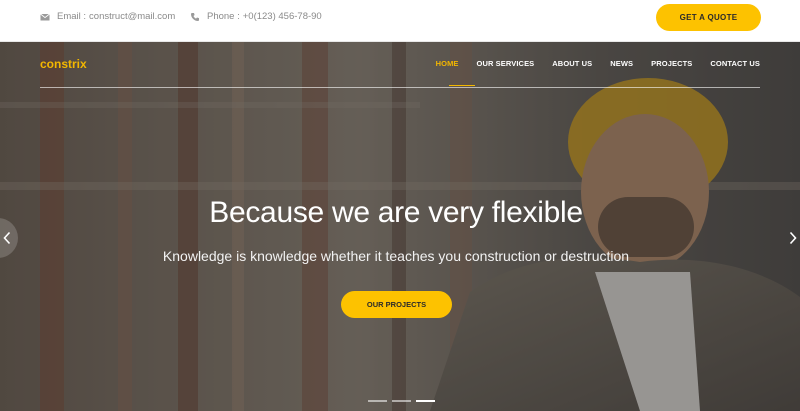 The height and width of the screenshot is (411, 800). Describe the element at coordinates (396, 304) in the screenshot. I see `our-projects-button: OUR PROJECTS` at that location.